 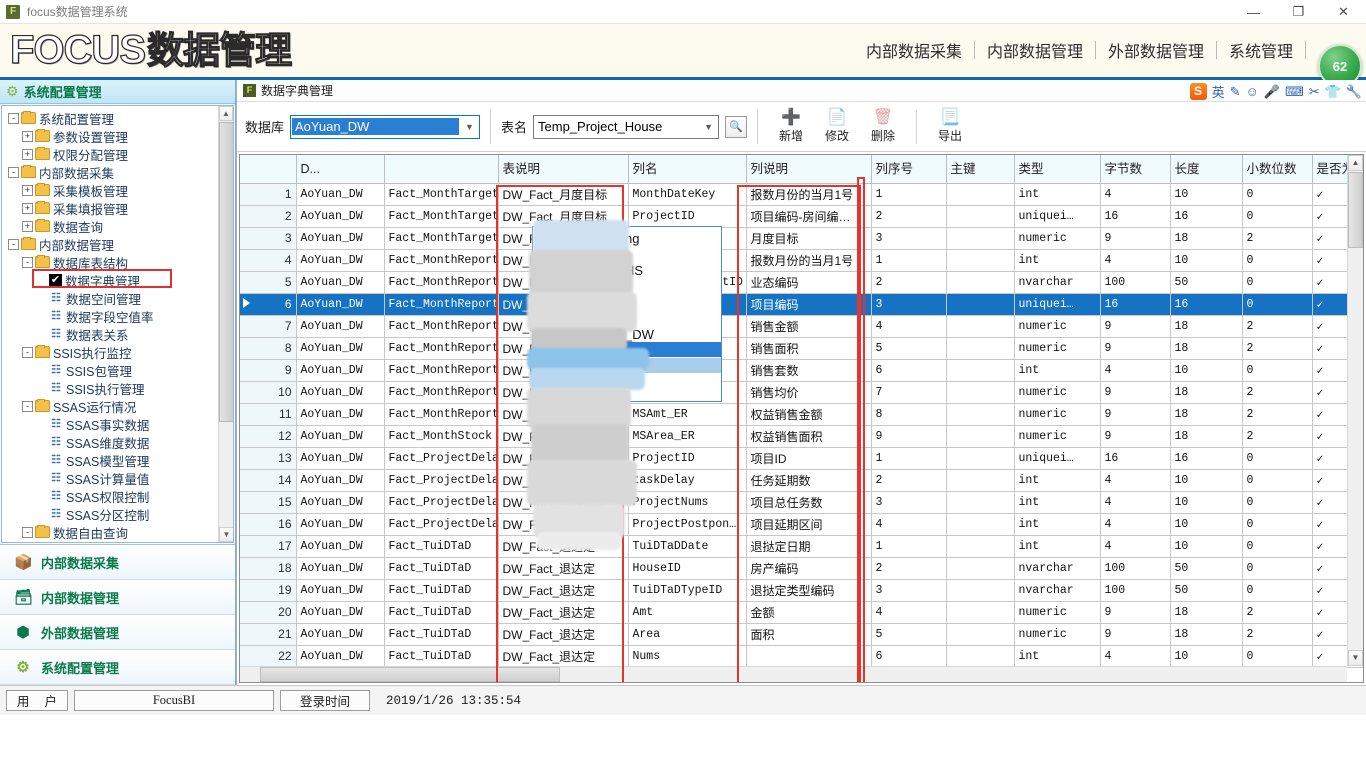 I want to click on tree-item-19: ☷ SSAS模型管理, so click(x=118, y=460).